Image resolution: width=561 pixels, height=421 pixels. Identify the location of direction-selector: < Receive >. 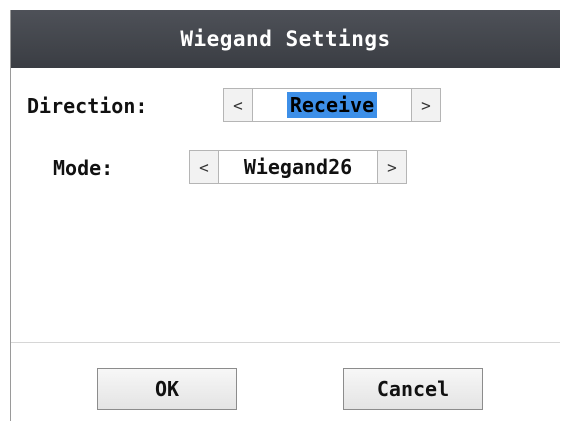
(332, 105).